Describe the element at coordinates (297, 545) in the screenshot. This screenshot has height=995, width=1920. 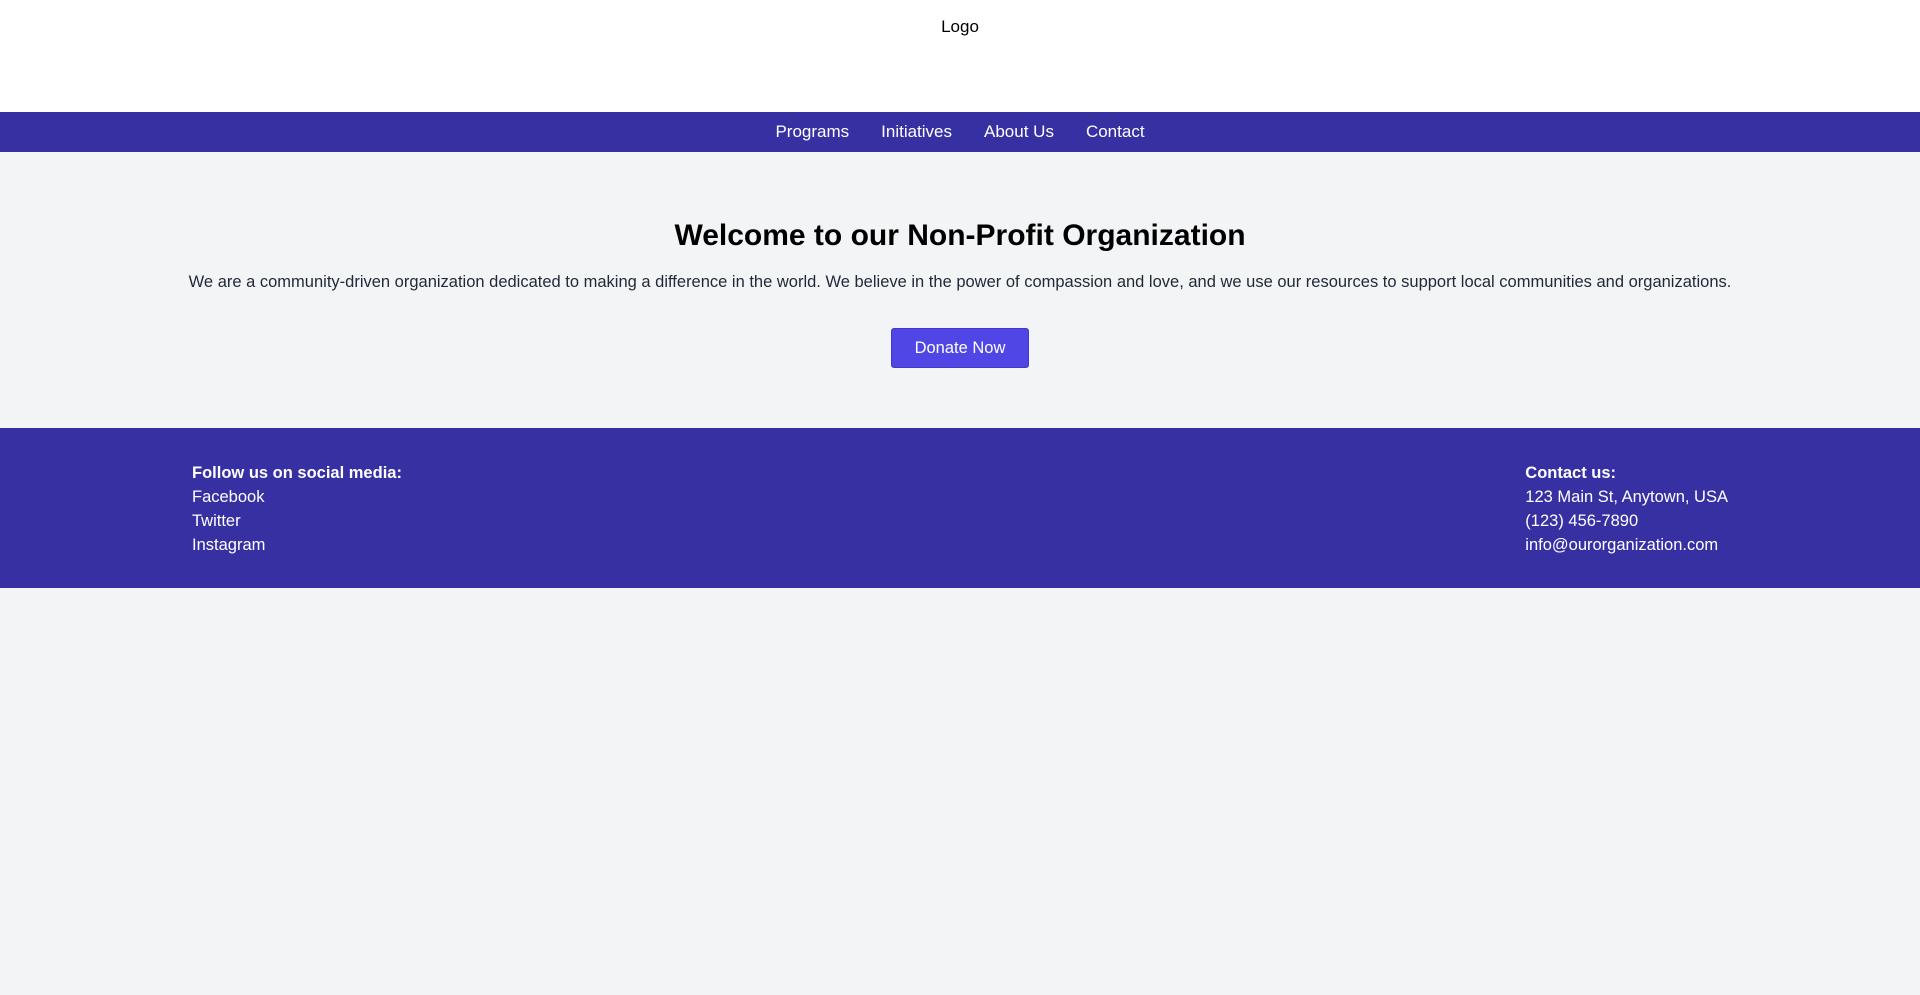
I see `instagram-link: Instagram` at that location.